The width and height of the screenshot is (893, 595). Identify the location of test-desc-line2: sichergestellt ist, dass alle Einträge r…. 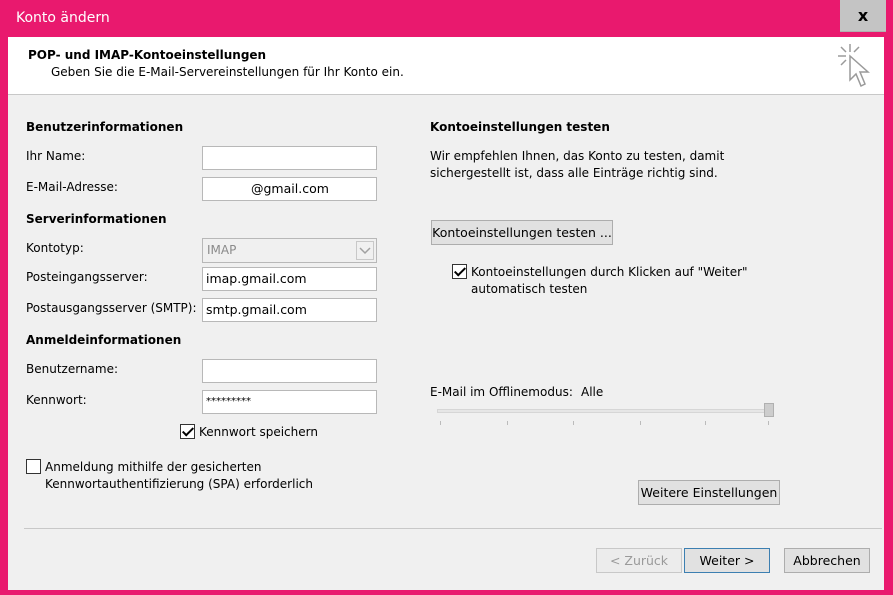
(574, 173).